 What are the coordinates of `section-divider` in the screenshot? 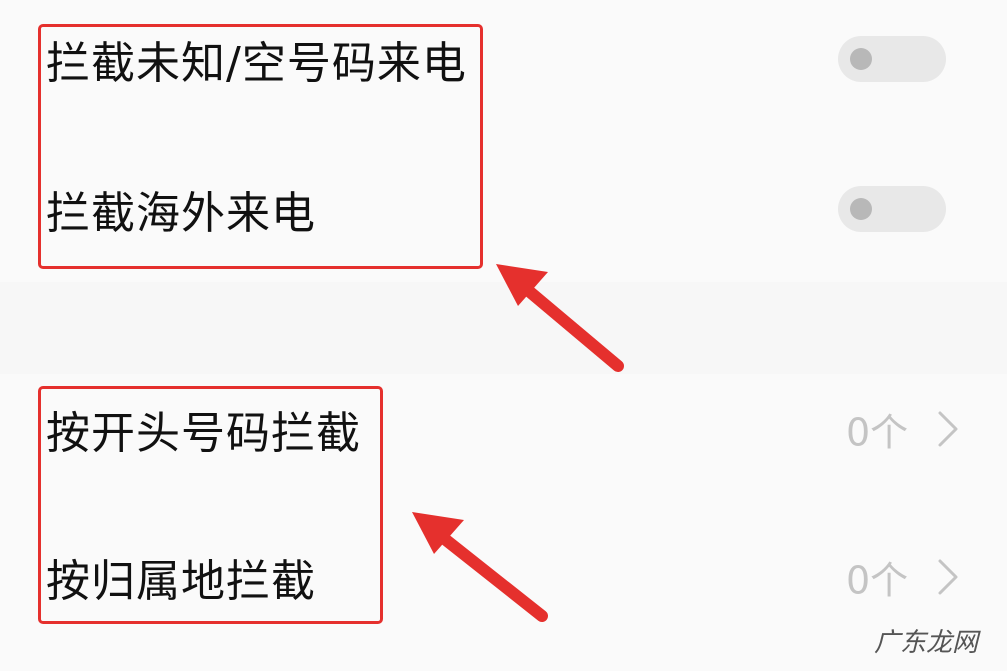 It's located at (503, 328).